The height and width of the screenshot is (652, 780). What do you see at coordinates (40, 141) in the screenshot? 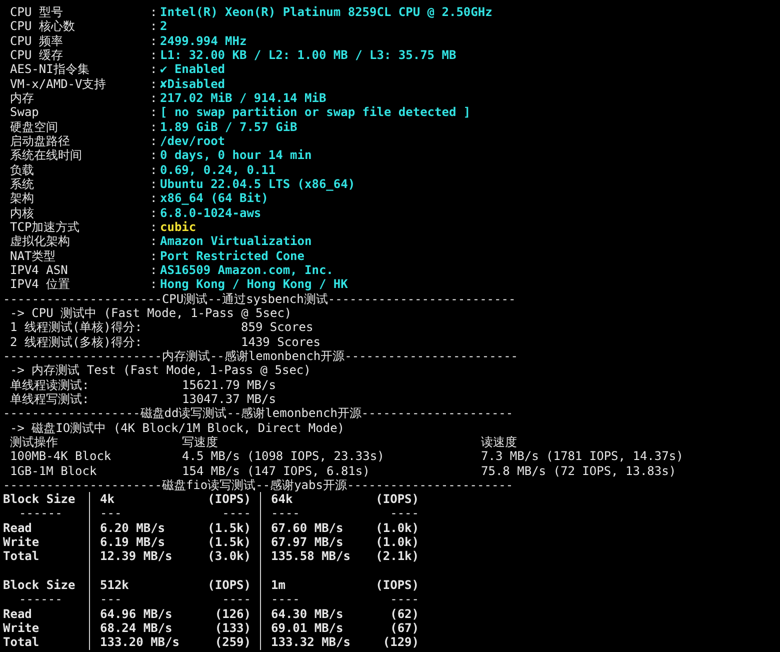
I see `info-label: 启动盘路径` at bounding box center [40, 141].